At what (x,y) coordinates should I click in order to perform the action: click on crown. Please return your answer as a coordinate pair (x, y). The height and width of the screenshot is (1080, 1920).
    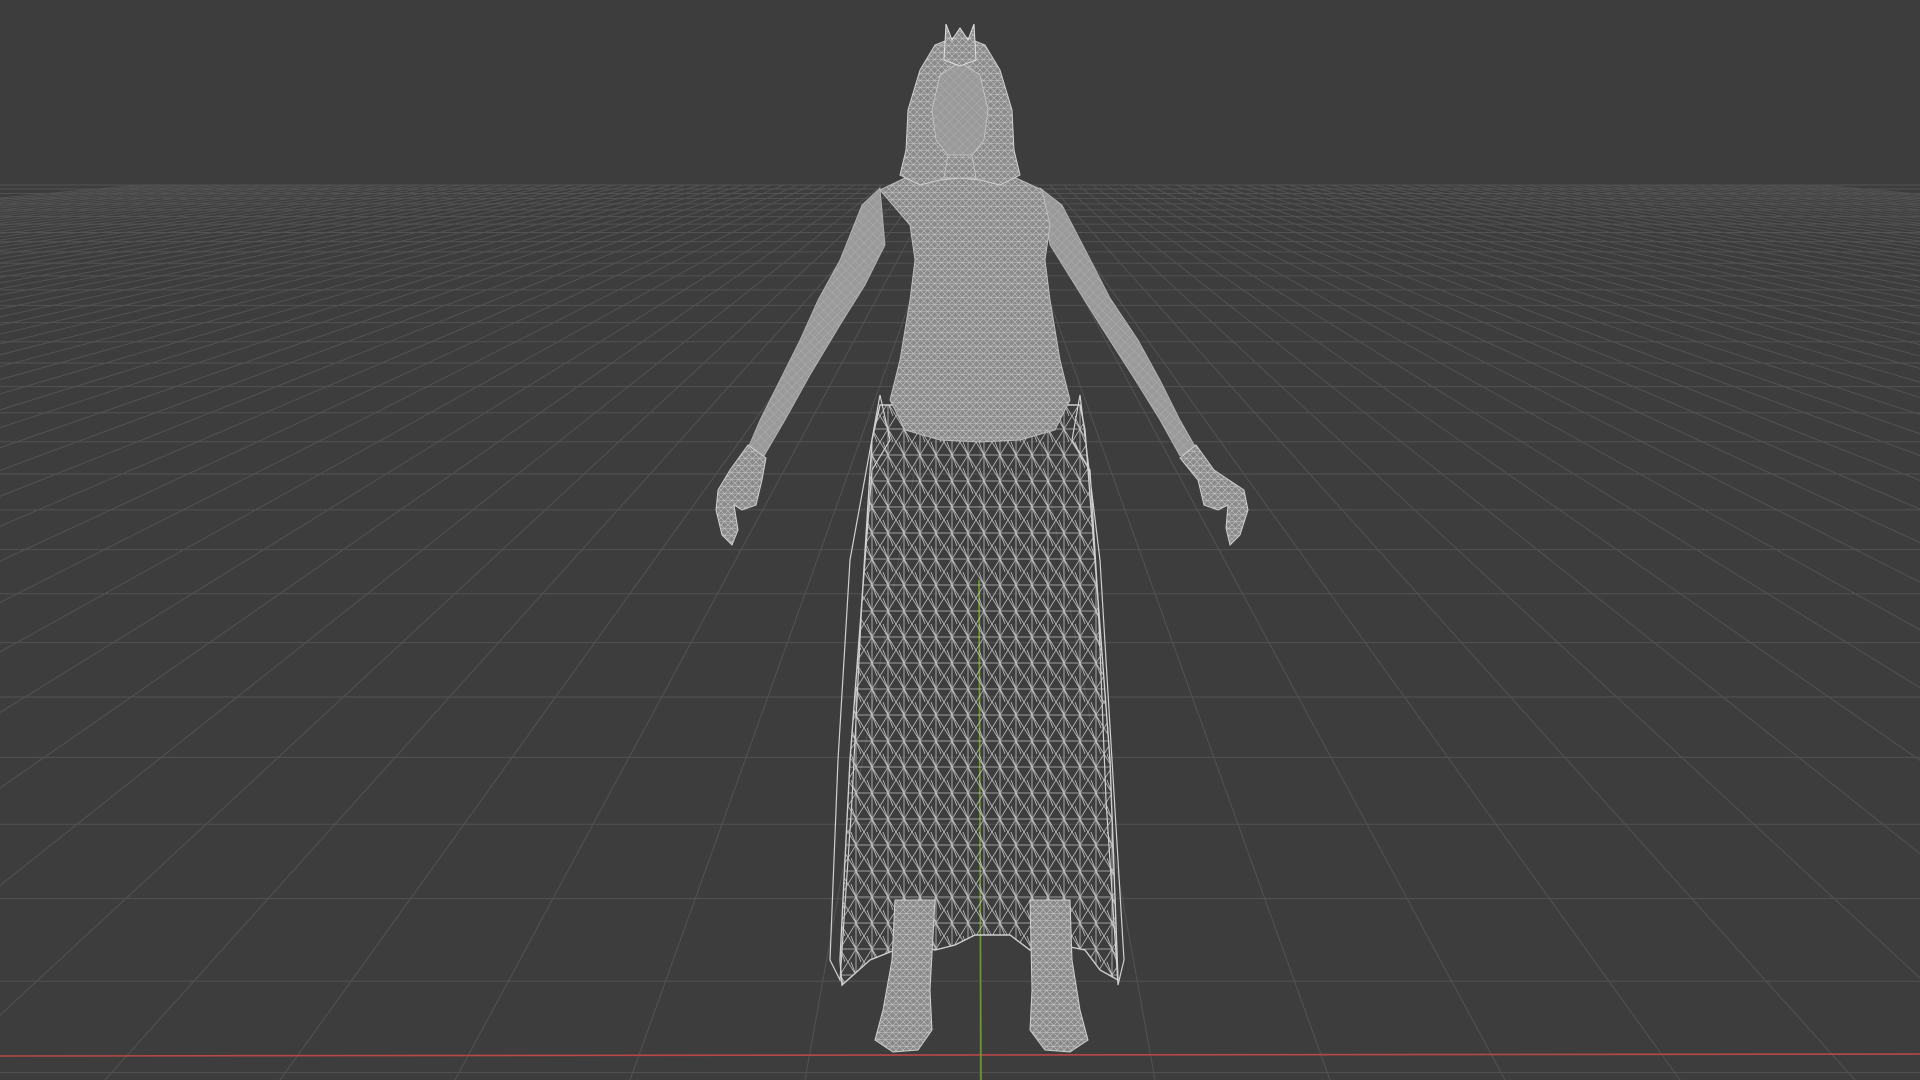
    Looking at the image, I should click on (960, 45).